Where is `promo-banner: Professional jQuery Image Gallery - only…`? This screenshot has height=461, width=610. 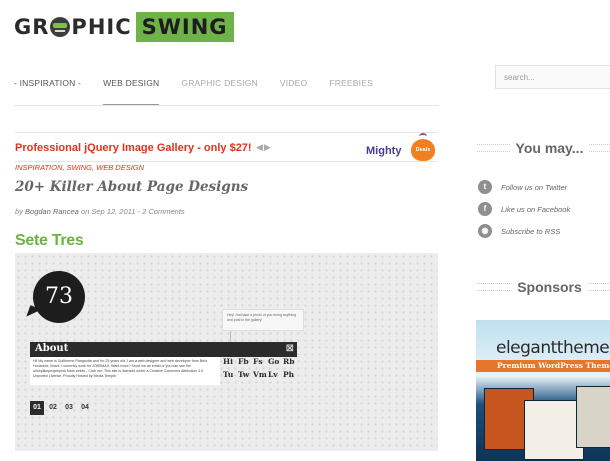
promo-banner: Professional jQuery Image Gallery - only… is located at coordinates (226, 147).